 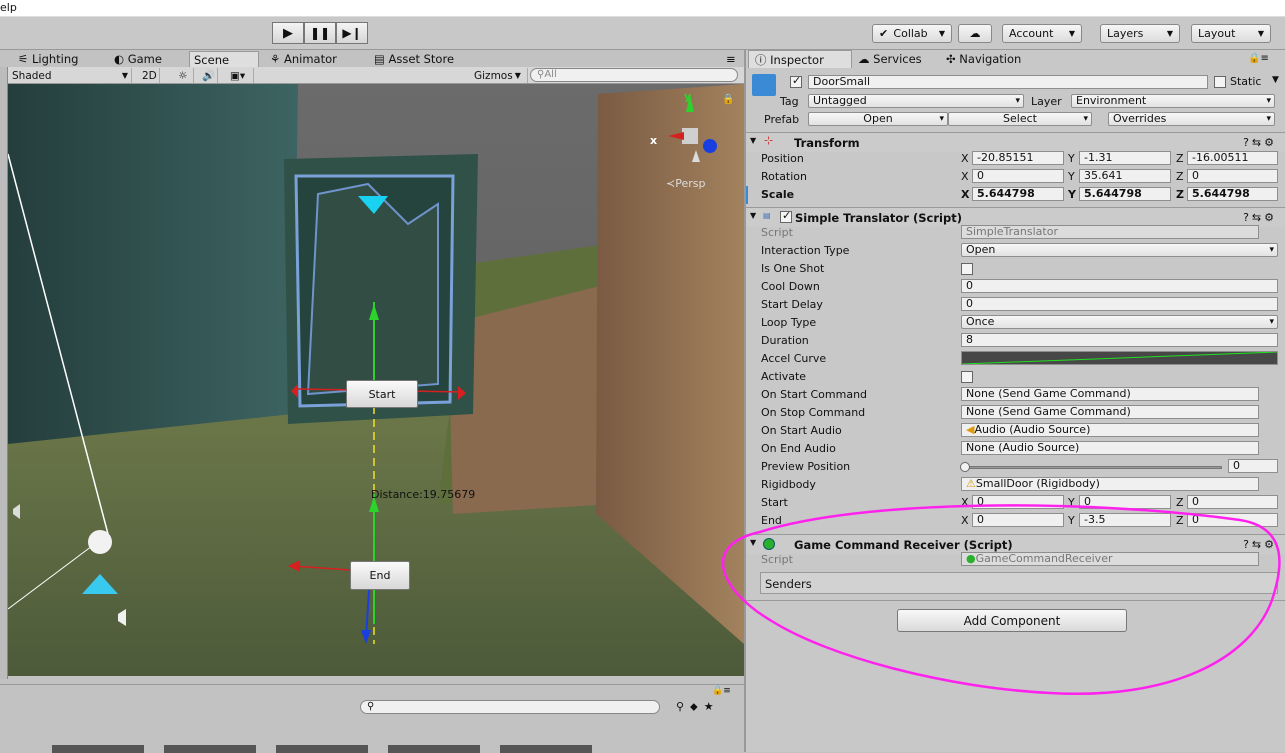 I want to click on lock-icon: 🔒, so click(x=728, y=99).